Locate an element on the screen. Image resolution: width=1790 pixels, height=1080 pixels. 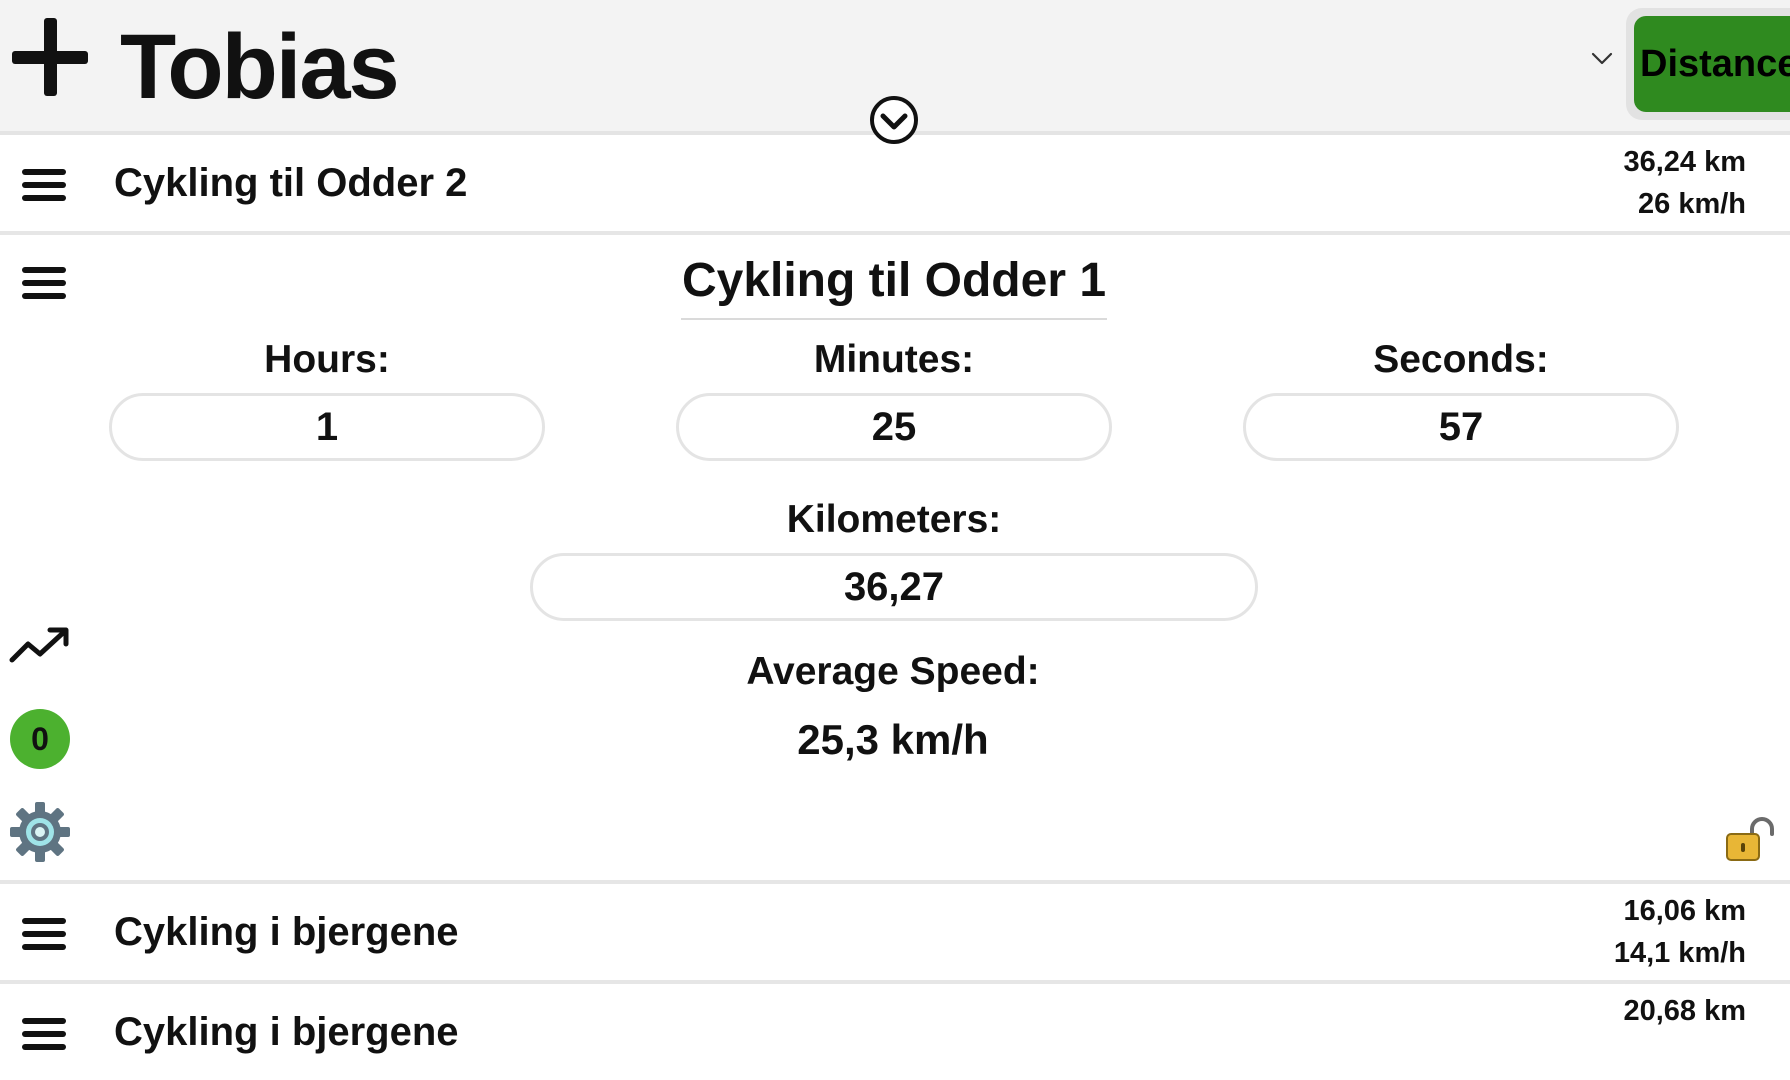
list-item-speed: 26 km/h is located at coordinates (1692, 204).